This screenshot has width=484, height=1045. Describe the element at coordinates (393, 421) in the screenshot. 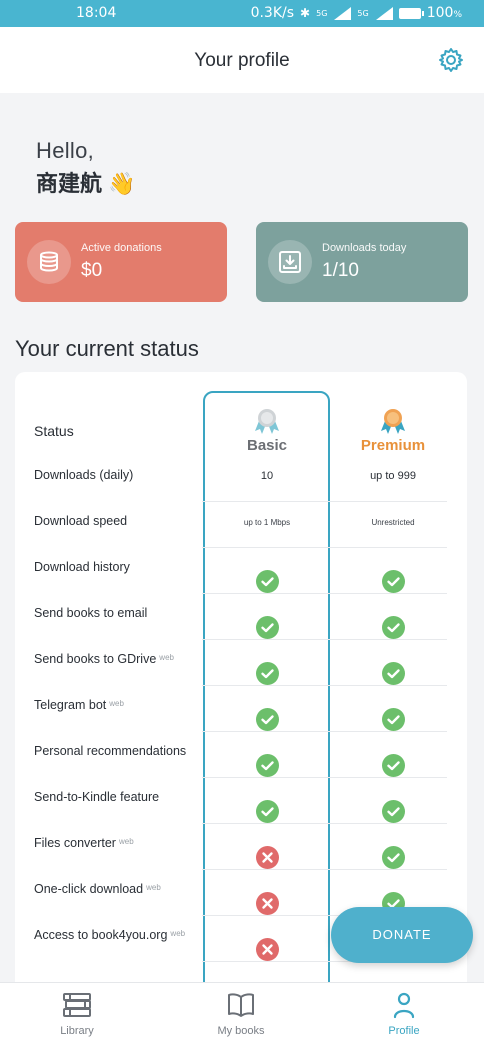

I see `gold-medal-icon` at that location.